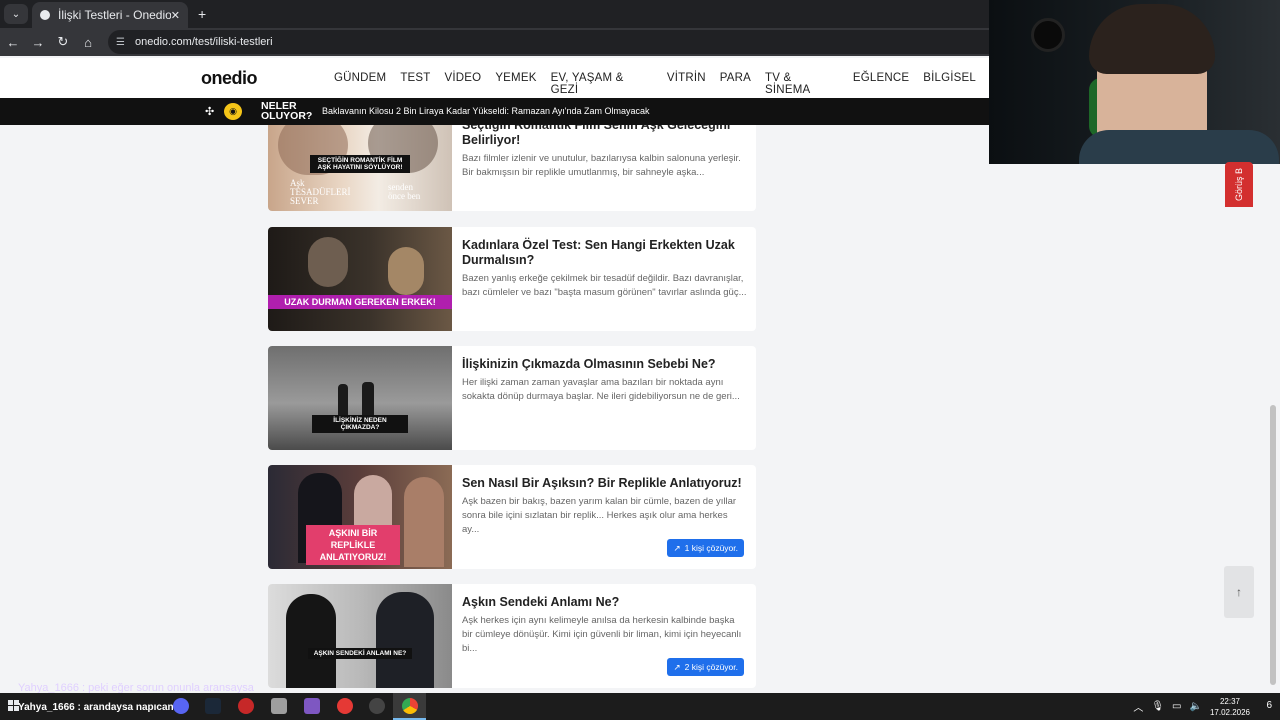  Describe the element at coordinates (360, 636) in the screenshot. I see `thumbnail-image: AŞKIN SENDEKİ ANLAMI NE?` at that location.